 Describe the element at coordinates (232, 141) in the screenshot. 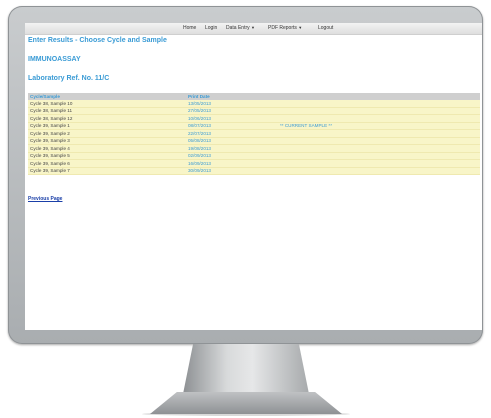

I see `date-cell: 05/08/2013` at that location.